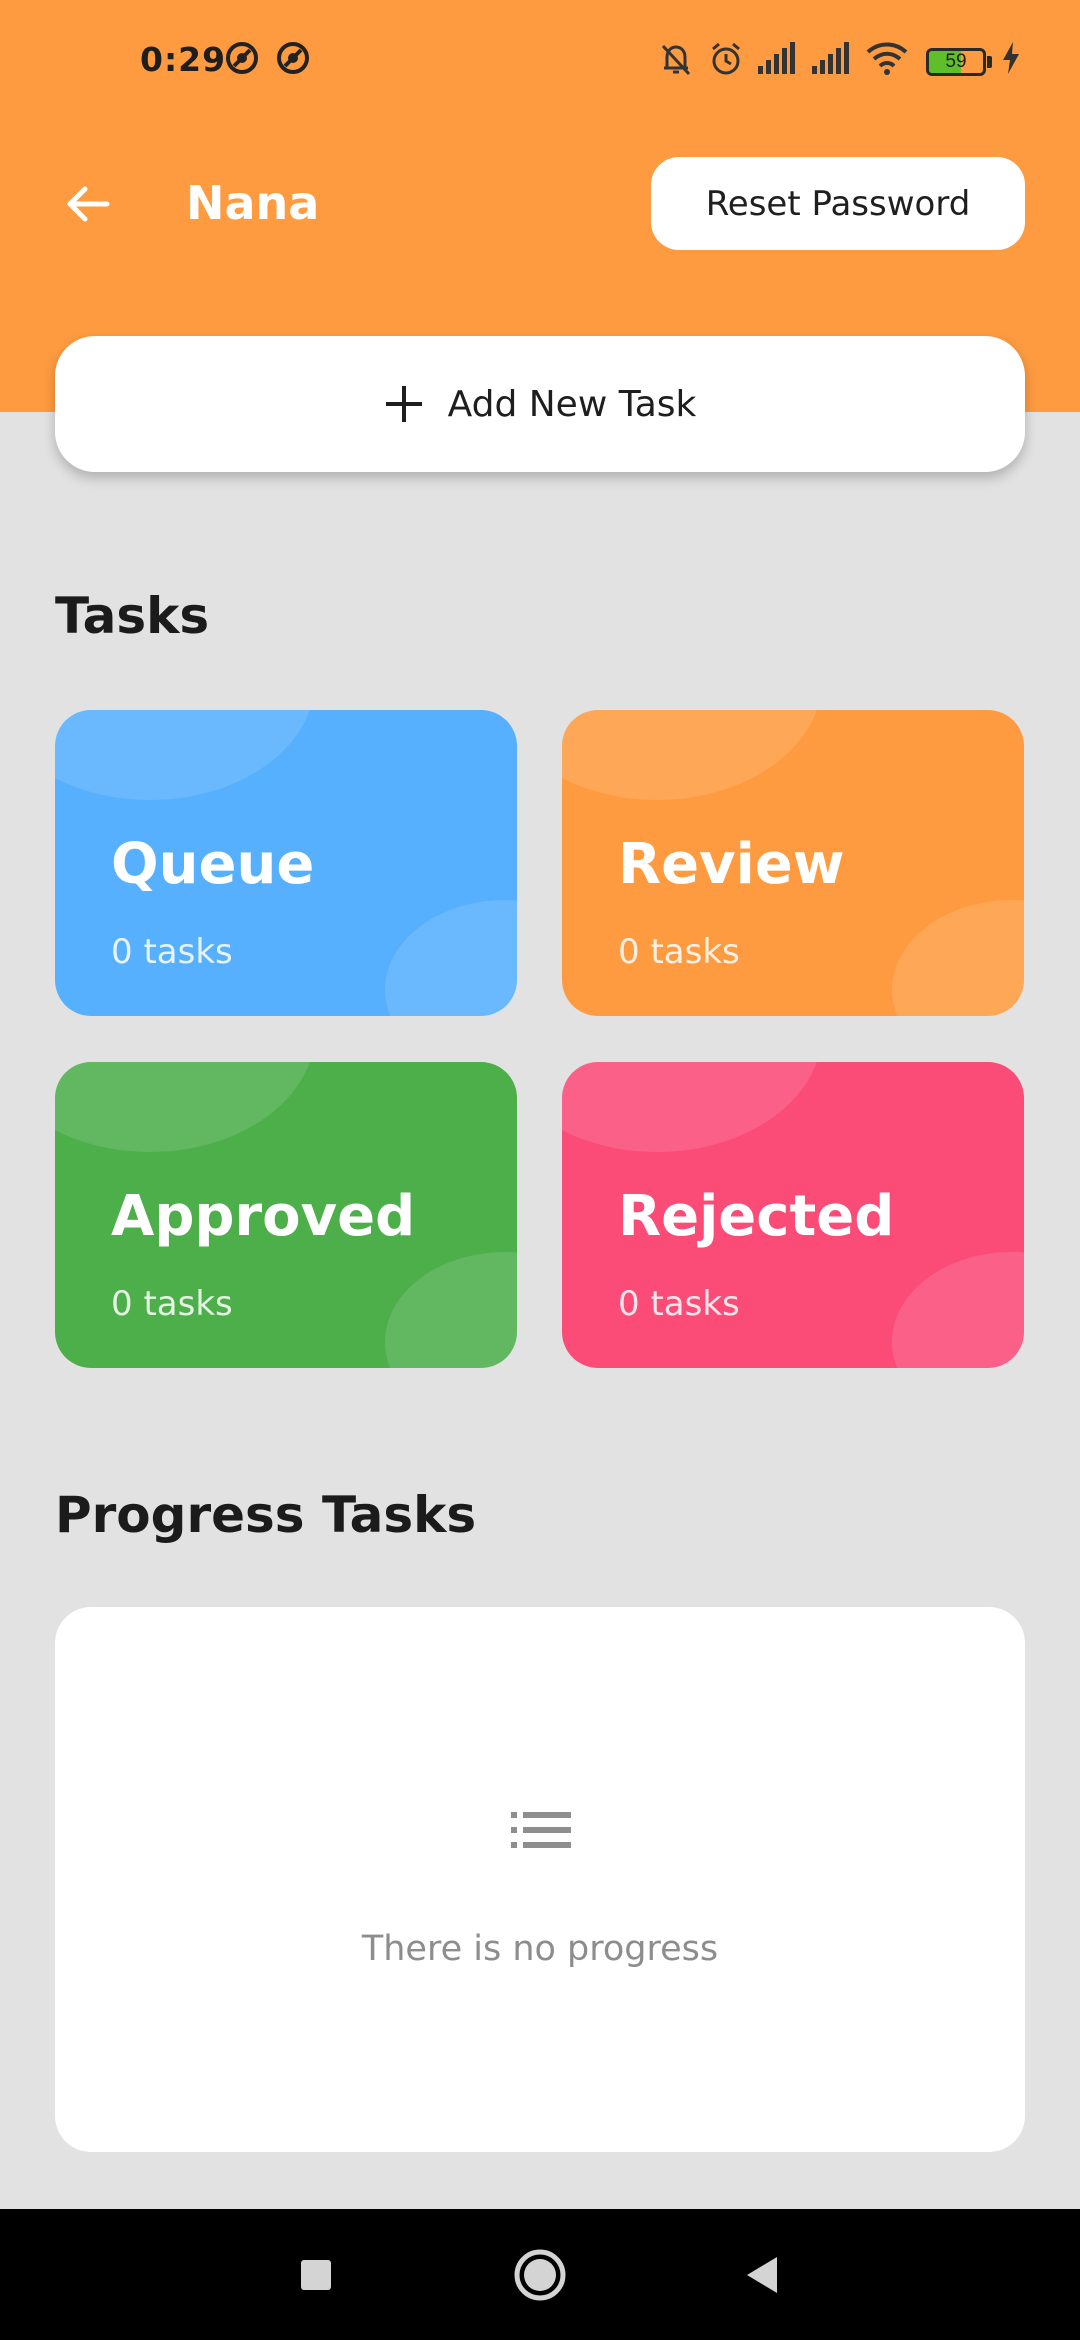  I want to click on battery-icon: 59, so click(956, 62).